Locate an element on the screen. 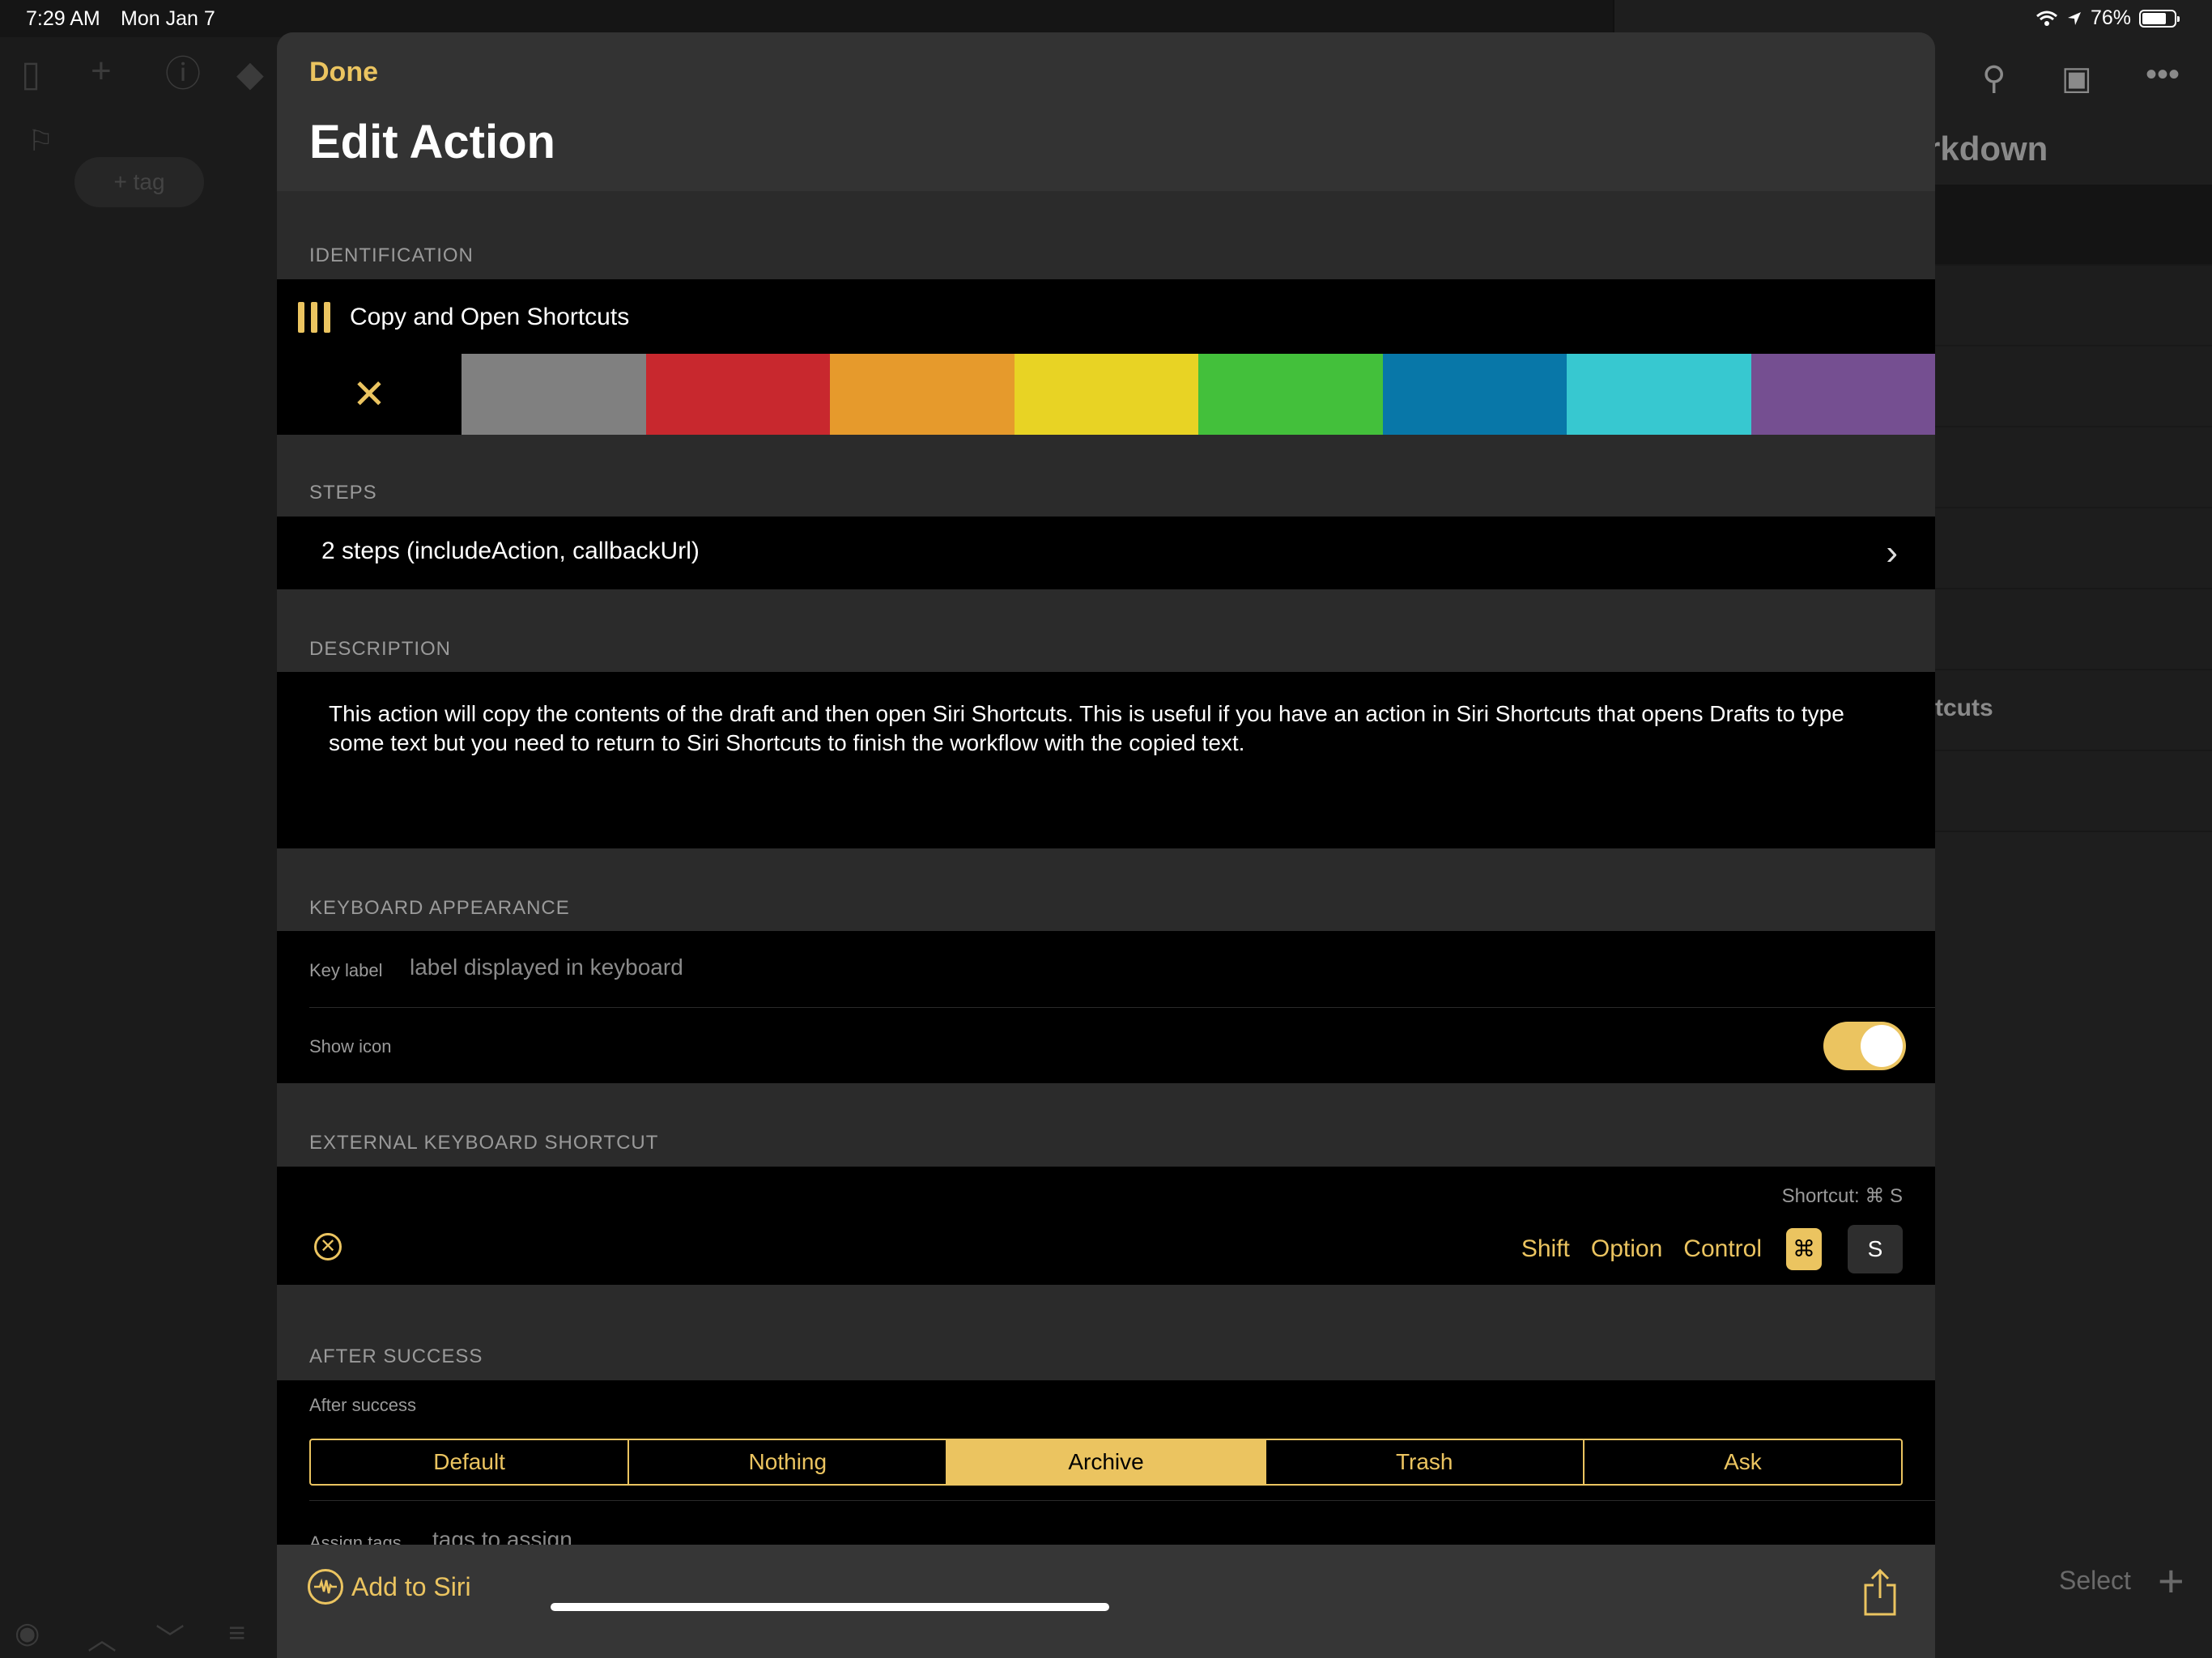 This screenshot has width=2212, height=1658. clear-shortcut-icon: ✕ is located at coordinates (328, 1247).